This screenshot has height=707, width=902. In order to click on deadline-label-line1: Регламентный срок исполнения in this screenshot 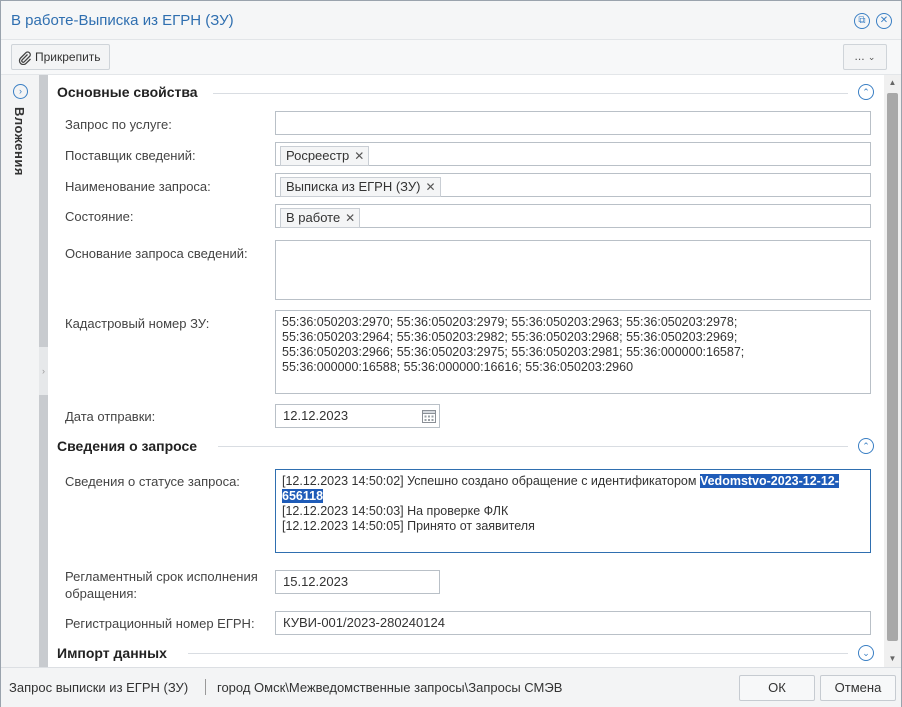, I will do `click(161, 576)`.